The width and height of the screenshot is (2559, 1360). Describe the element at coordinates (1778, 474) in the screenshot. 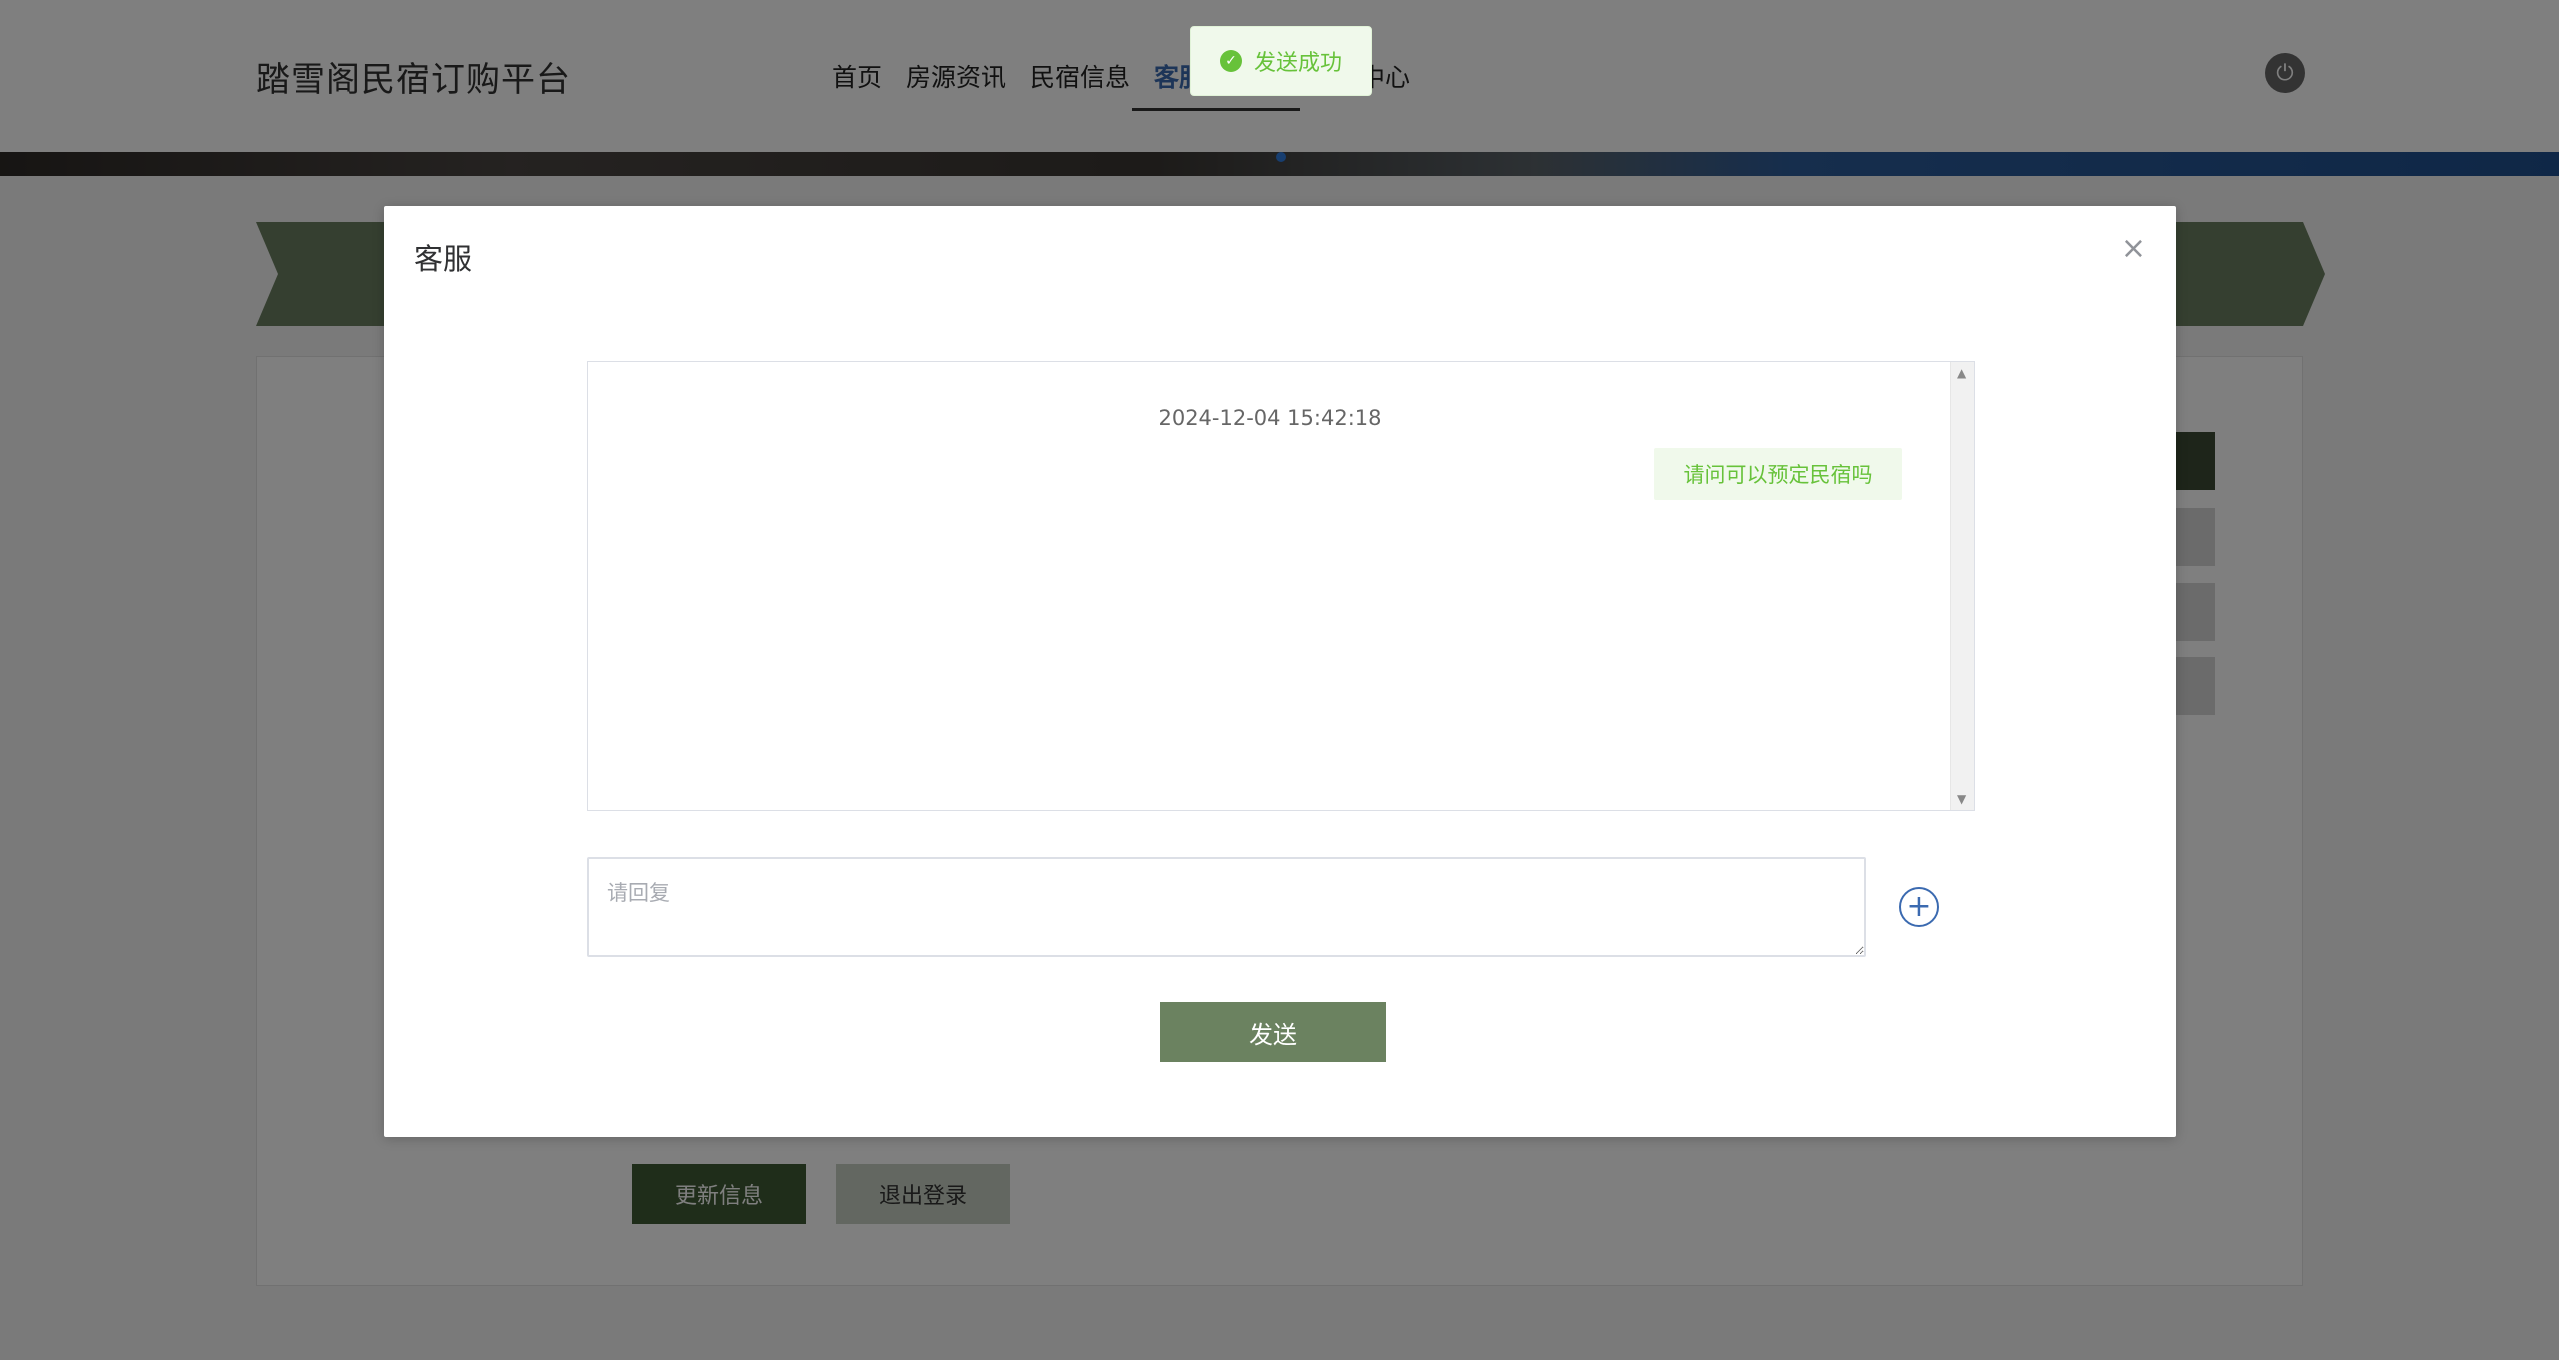

I see `chat-message-bubble: 请问可以预定民宿吗` at that location.